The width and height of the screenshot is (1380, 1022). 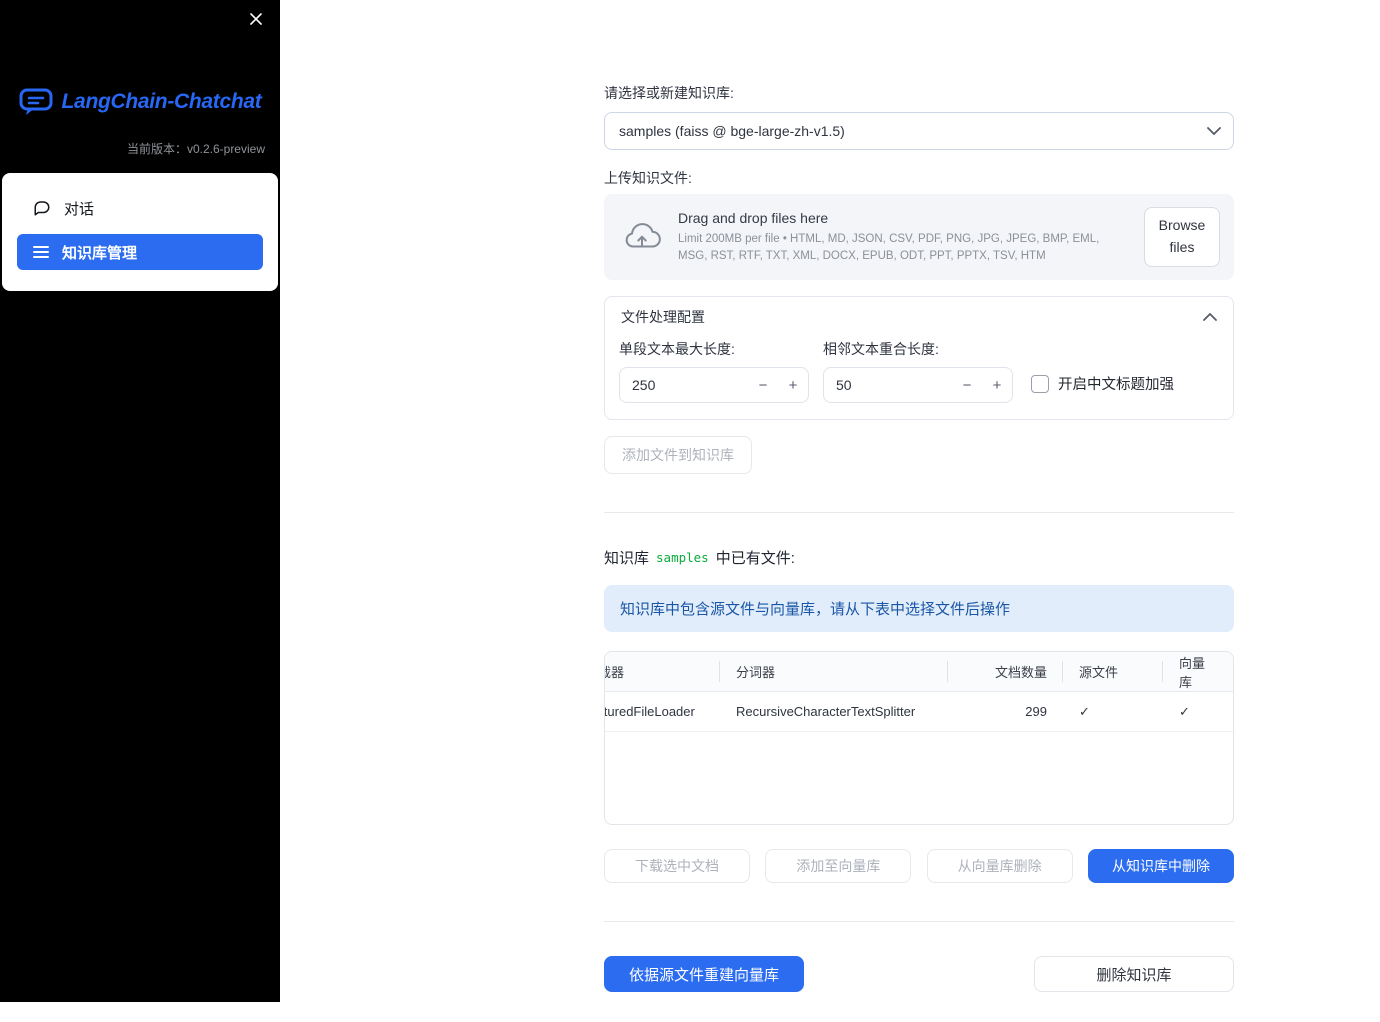 What do you see at coordinates (763, 385) in the screenshot?
I see `chunk-decrement-button: −` at bounding box center [763, 385].